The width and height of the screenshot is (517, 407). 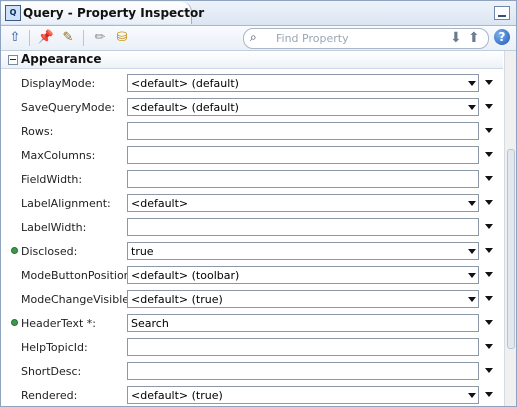 What do you see at coordinates (54, 227) in the screenshot?
I see `property-label: LabelWidth:` at bounding box center [54, 227].